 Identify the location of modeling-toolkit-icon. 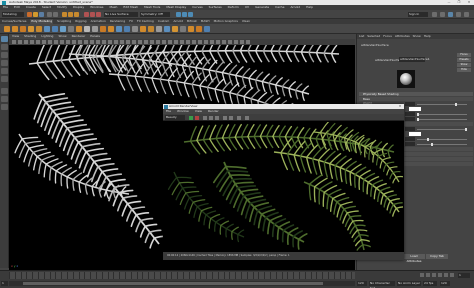
(442, 14).